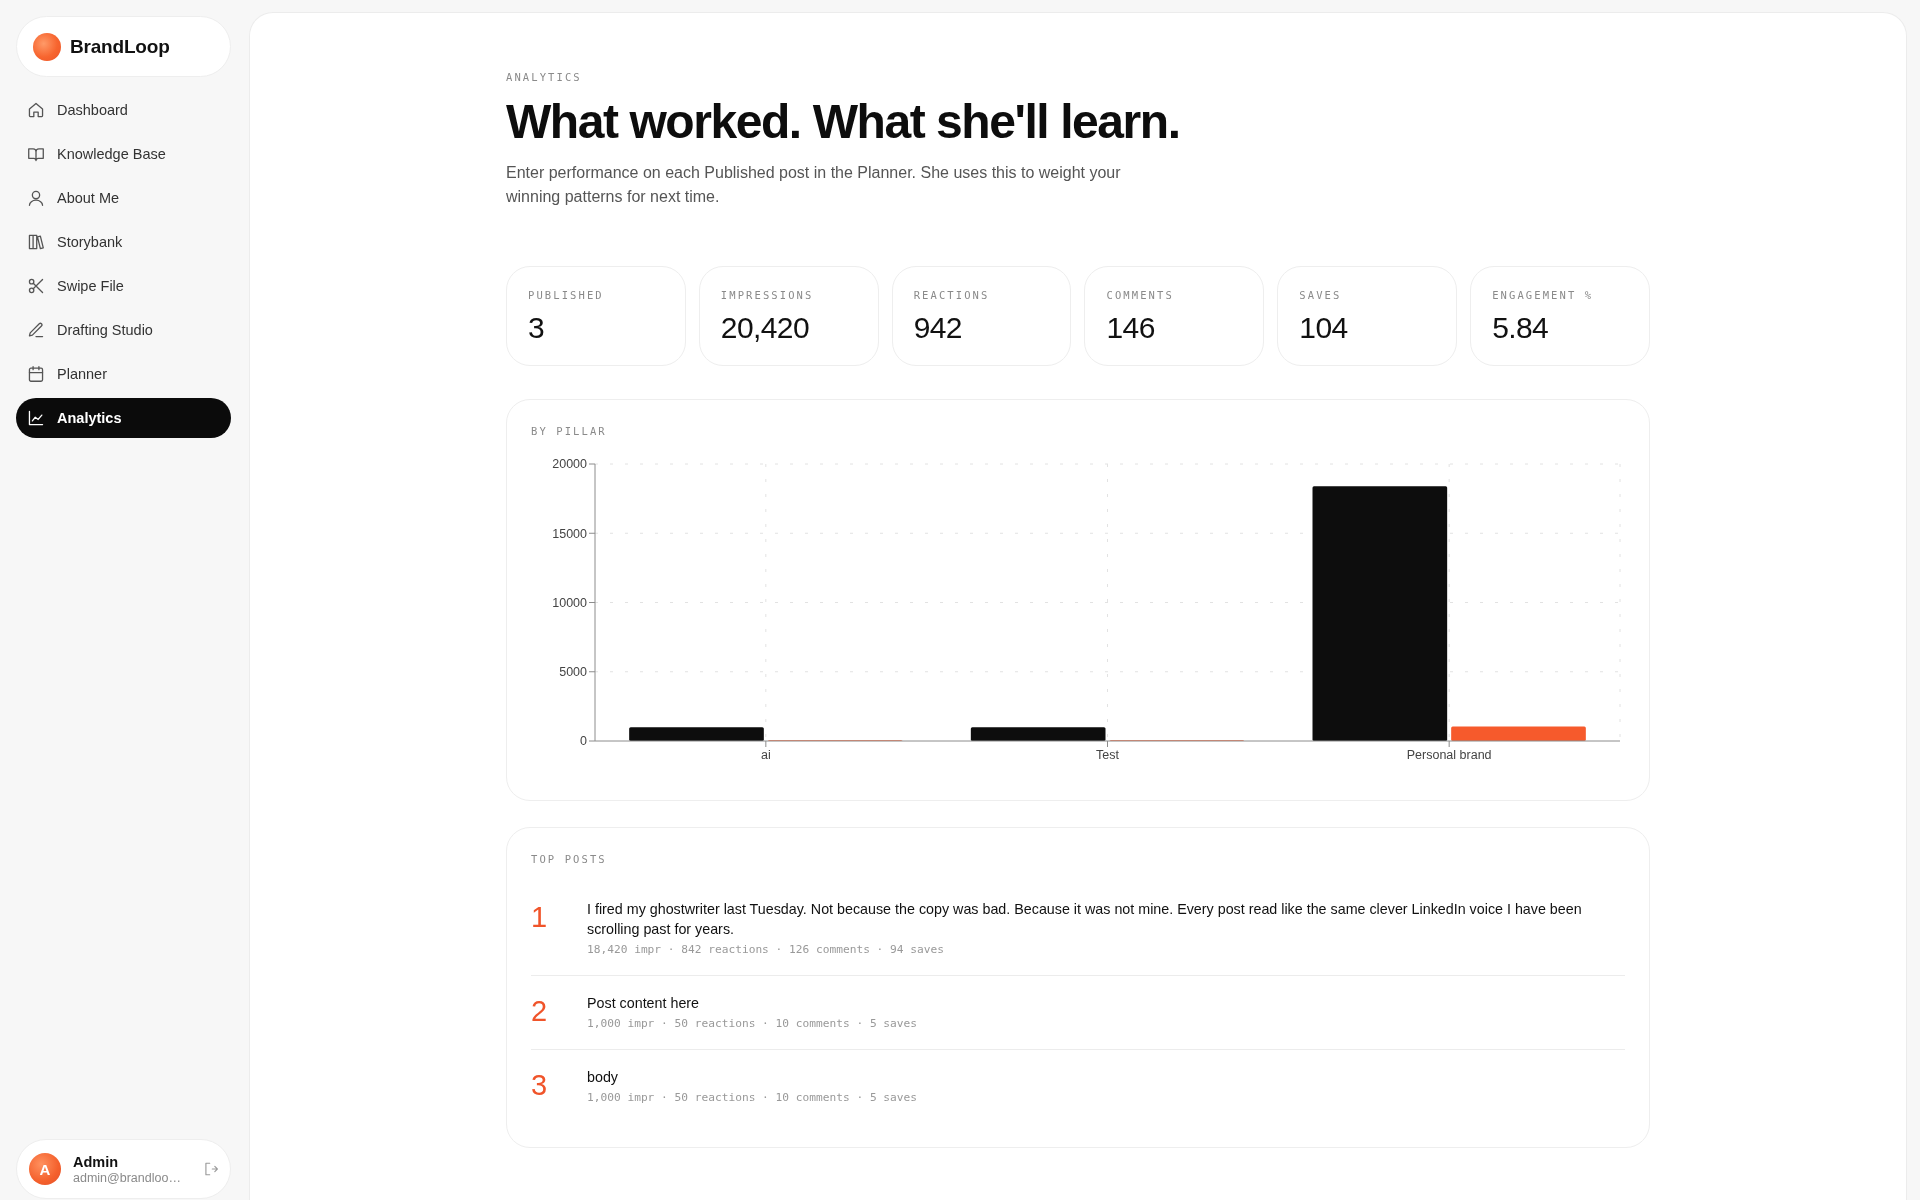  What do you see at coordinates (1131, 328) in the screenshot?
I see `stat-value: 146` at bounding box center [1131, 328].